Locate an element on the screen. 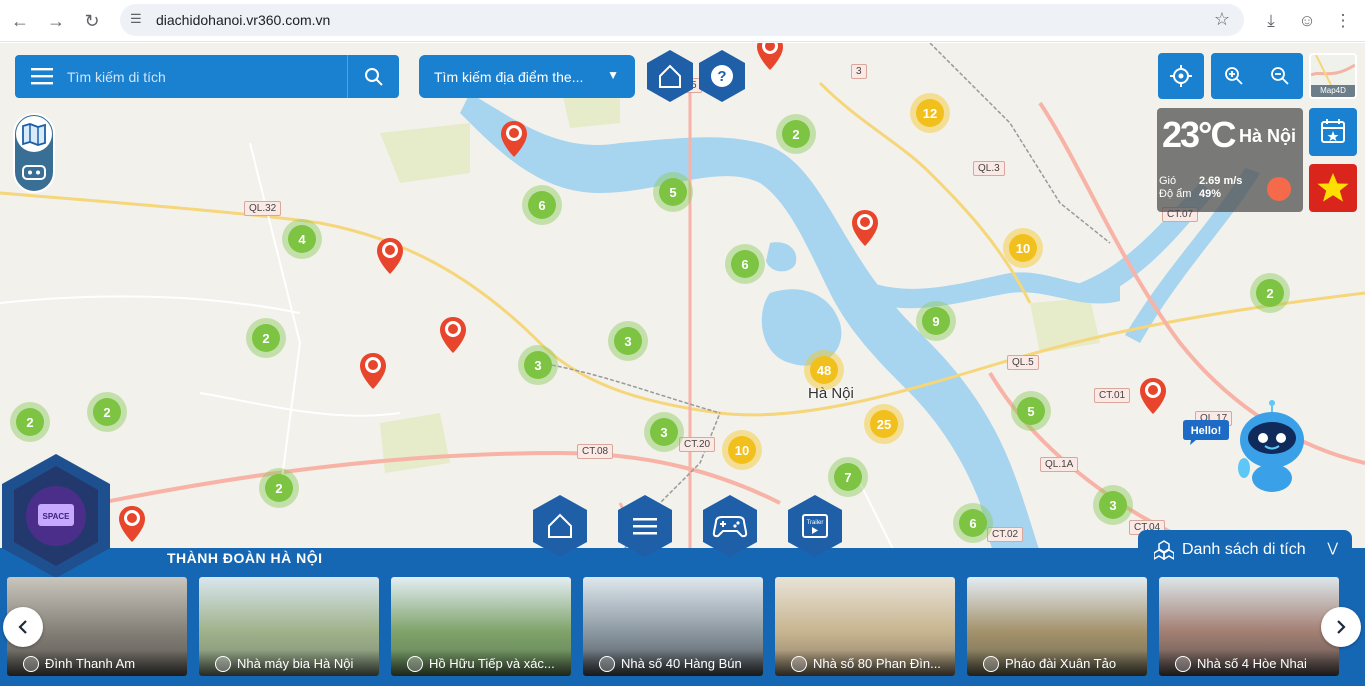 The image size is (1365, 686). chevron-down-icon: ▼ is located at coordinates (613, 75).